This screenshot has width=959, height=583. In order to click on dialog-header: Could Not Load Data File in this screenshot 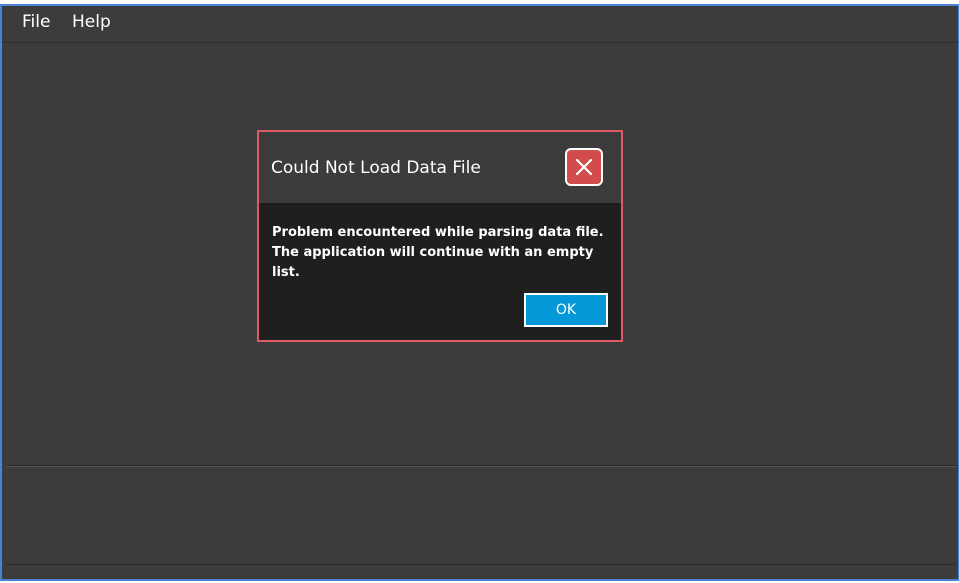, I will do `click(440, 167)`.